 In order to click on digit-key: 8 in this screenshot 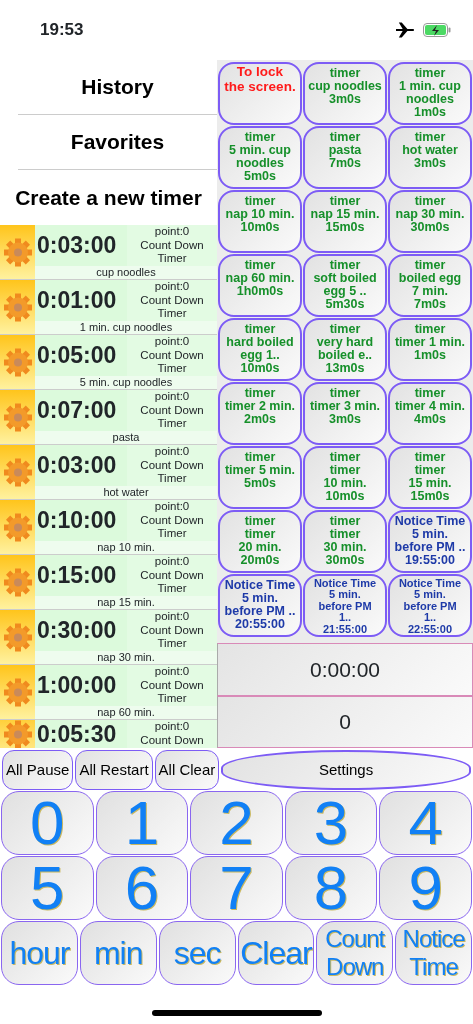, I will do `click(331, 888)`.